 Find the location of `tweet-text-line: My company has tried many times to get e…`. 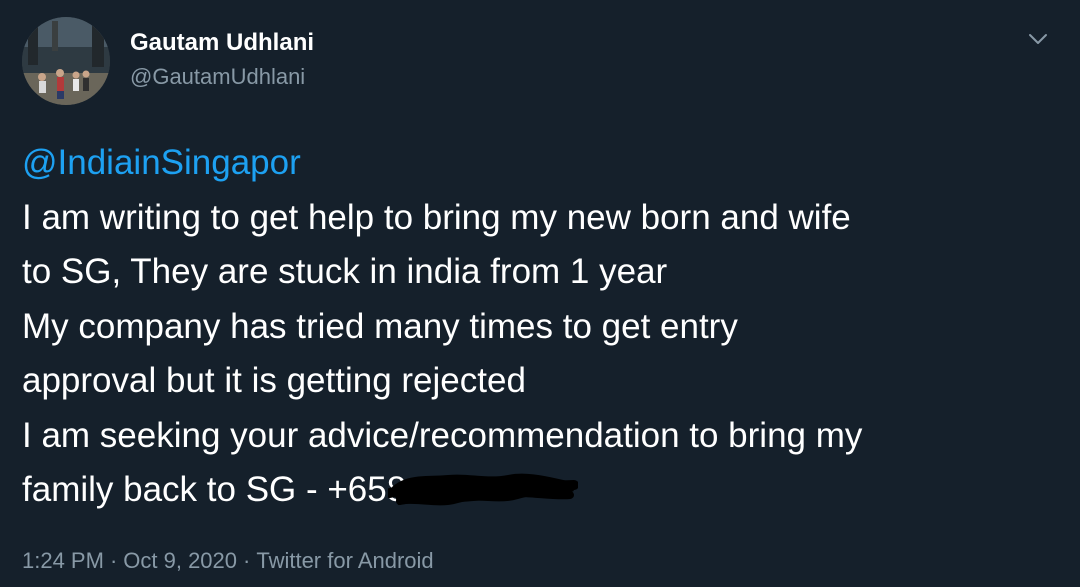

tweet-text-line: My company has tried many times to get e… is located at coordinates (380, 326).